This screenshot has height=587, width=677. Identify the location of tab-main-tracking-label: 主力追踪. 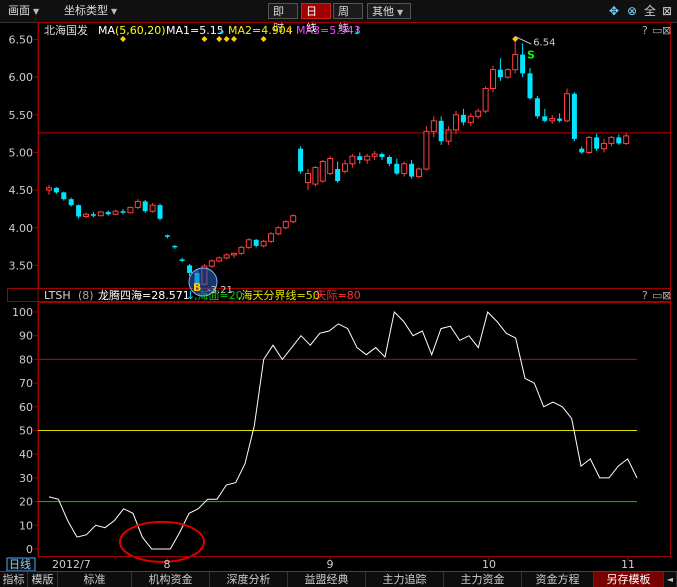
(404, 579).